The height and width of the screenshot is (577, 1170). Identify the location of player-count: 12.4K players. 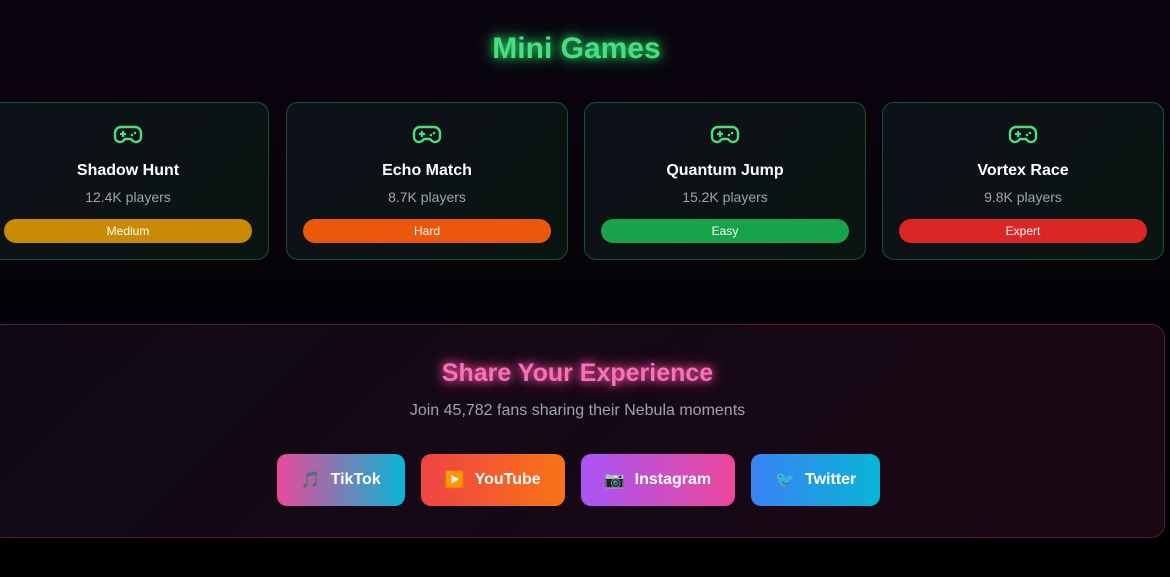
(128, 197).